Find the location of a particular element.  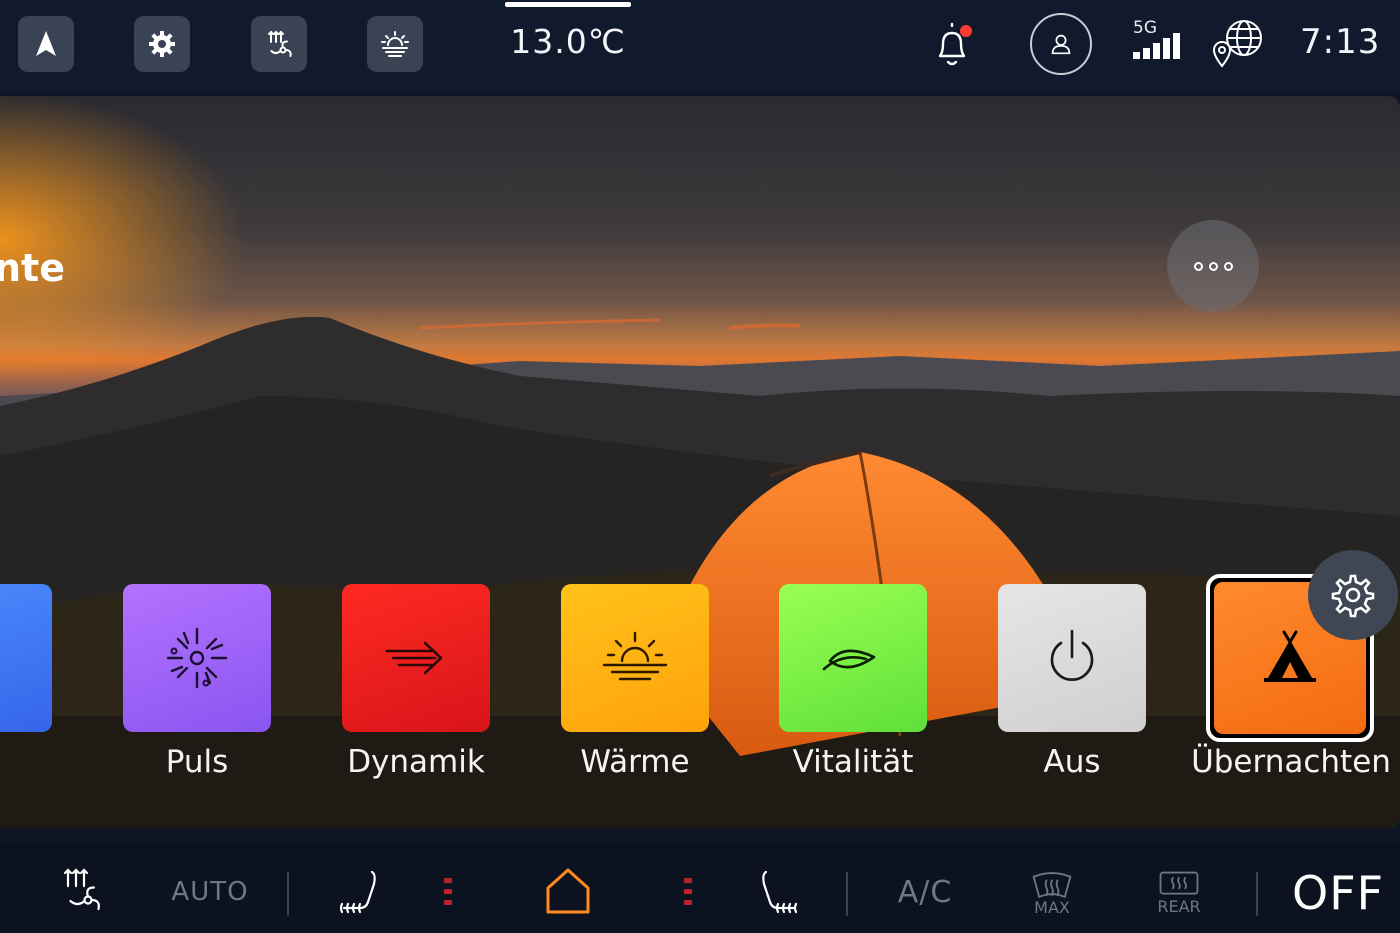

home-icon is located at coordinates (568, 891).